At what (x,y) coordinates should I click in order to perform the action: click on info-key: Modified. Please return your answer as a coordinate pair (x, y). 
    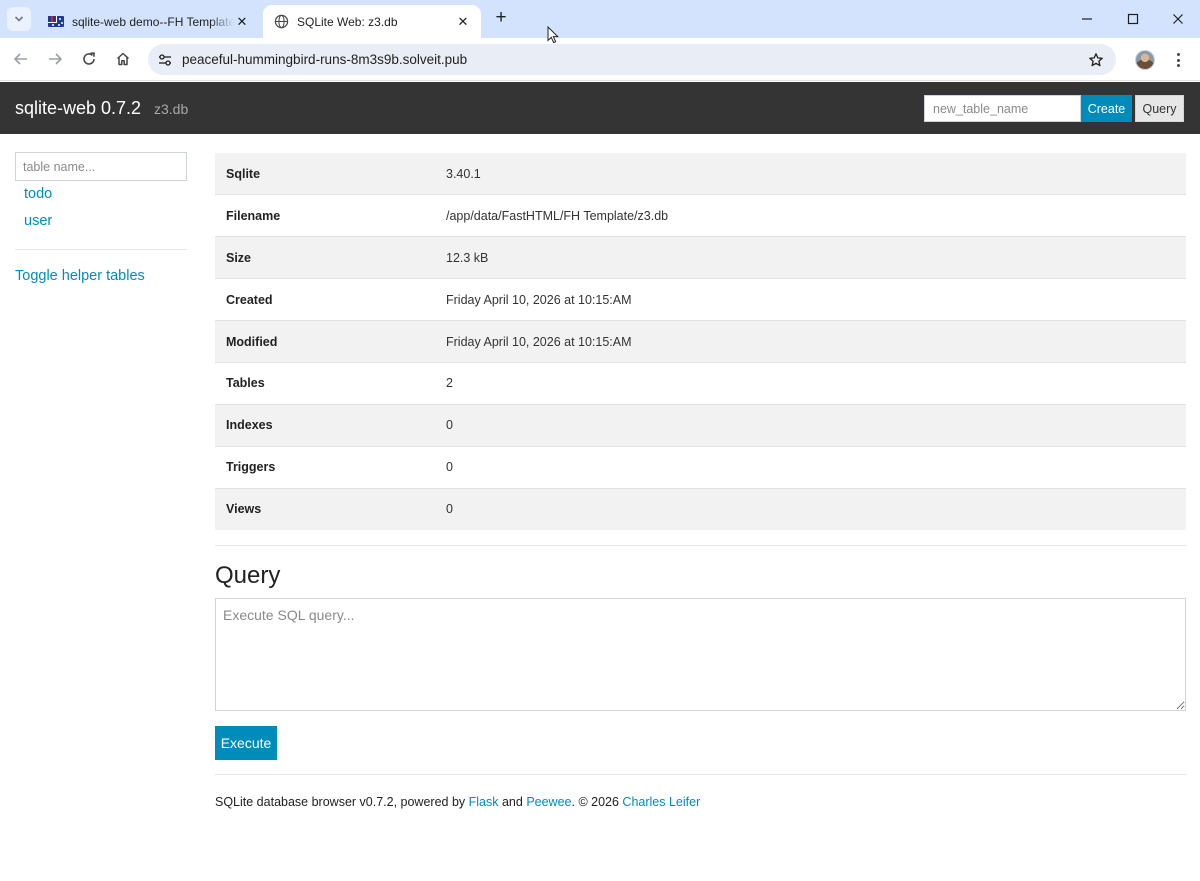
    Looking at the image, I should click on (330, 341).